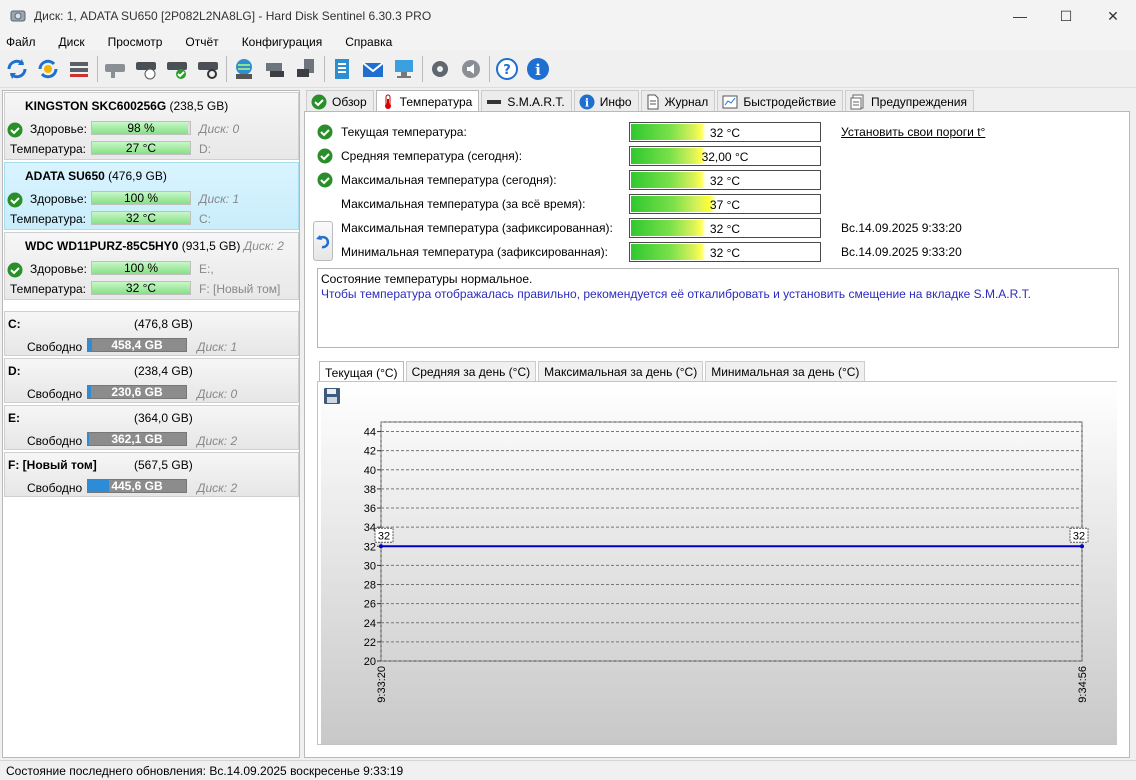 The image size is (1136, 780). Describe the element at coordinates (1020, 16) in the screenshot. I see `minimize-icon: —` at that location.